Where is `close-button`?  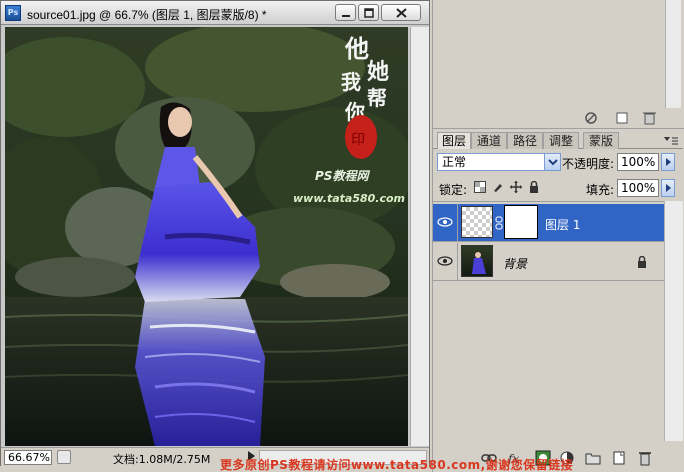 close-button is located at coordinates (401, 12).